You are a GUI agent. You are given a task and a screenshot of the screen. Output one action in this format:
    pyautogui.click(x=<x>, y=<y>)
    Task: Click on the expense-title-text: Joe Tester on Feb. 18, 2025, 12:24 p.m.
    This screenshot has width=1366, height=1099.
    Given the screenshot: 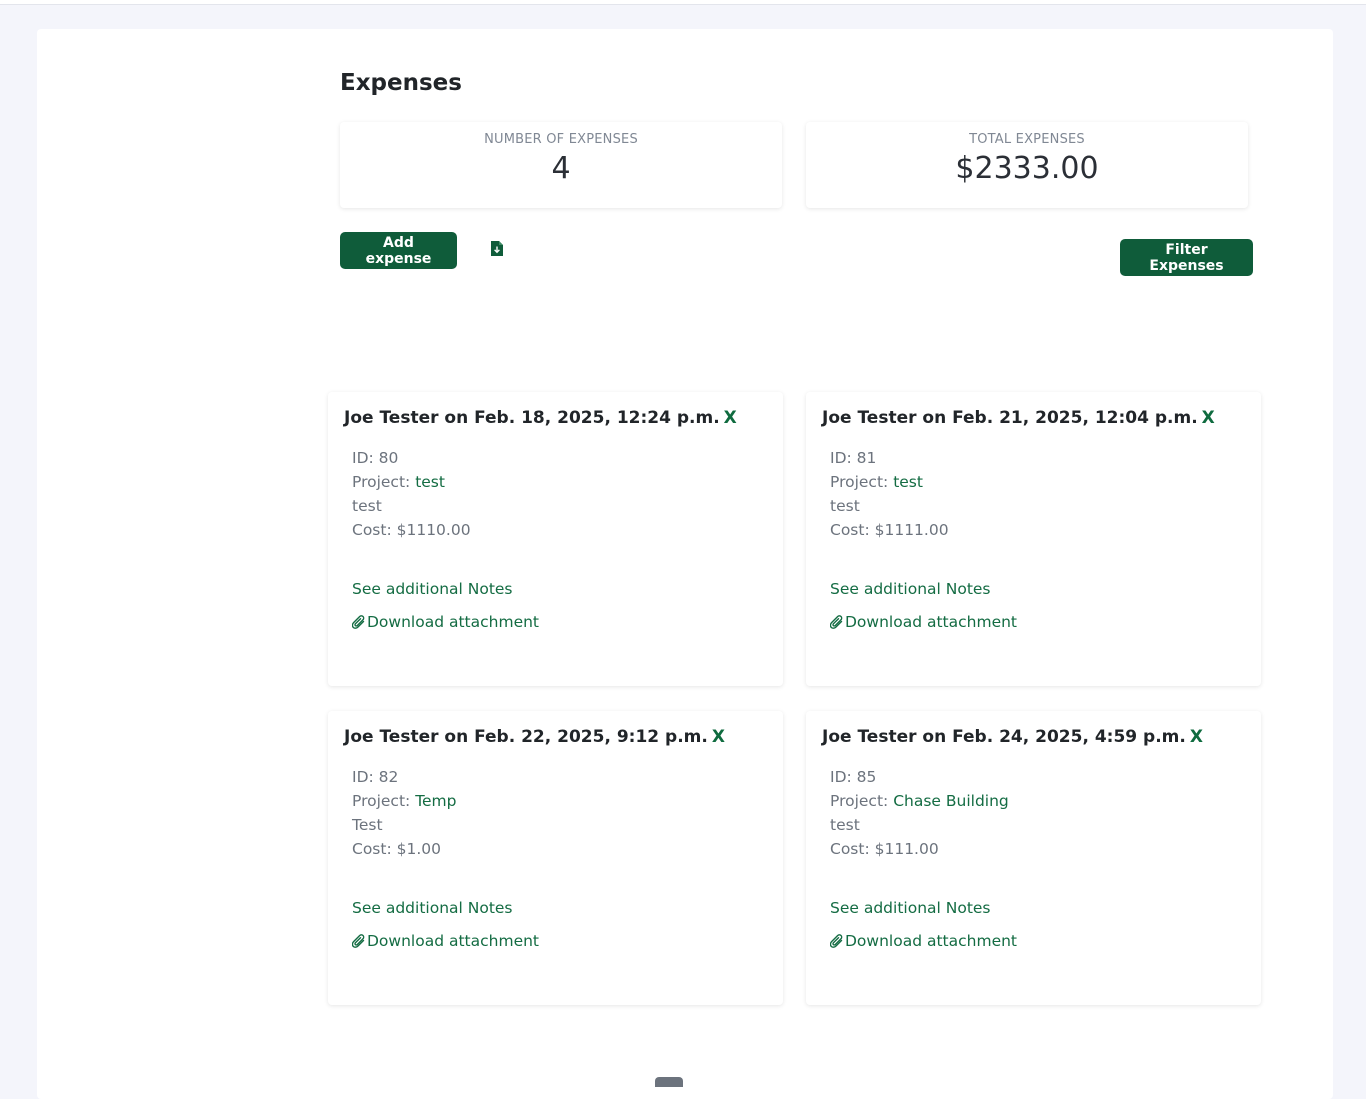 What is the action you would take?
    pyautogui.click(x=532, y=418)
    